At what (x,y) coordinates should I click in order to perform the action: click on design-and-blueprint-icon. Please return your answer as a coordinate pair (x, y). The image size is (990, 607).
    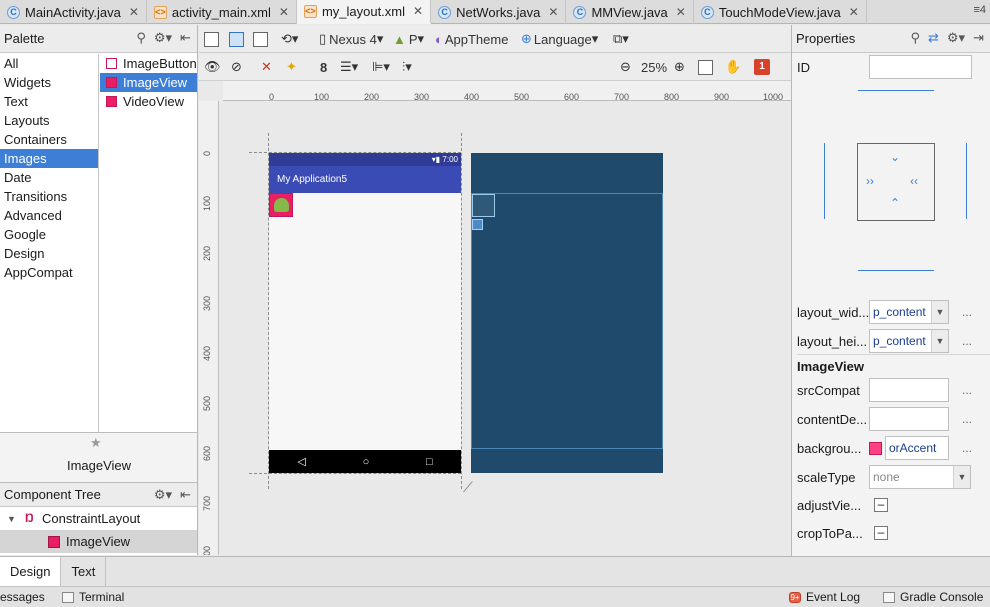
    Looking at the image, I should click on (260, 39).